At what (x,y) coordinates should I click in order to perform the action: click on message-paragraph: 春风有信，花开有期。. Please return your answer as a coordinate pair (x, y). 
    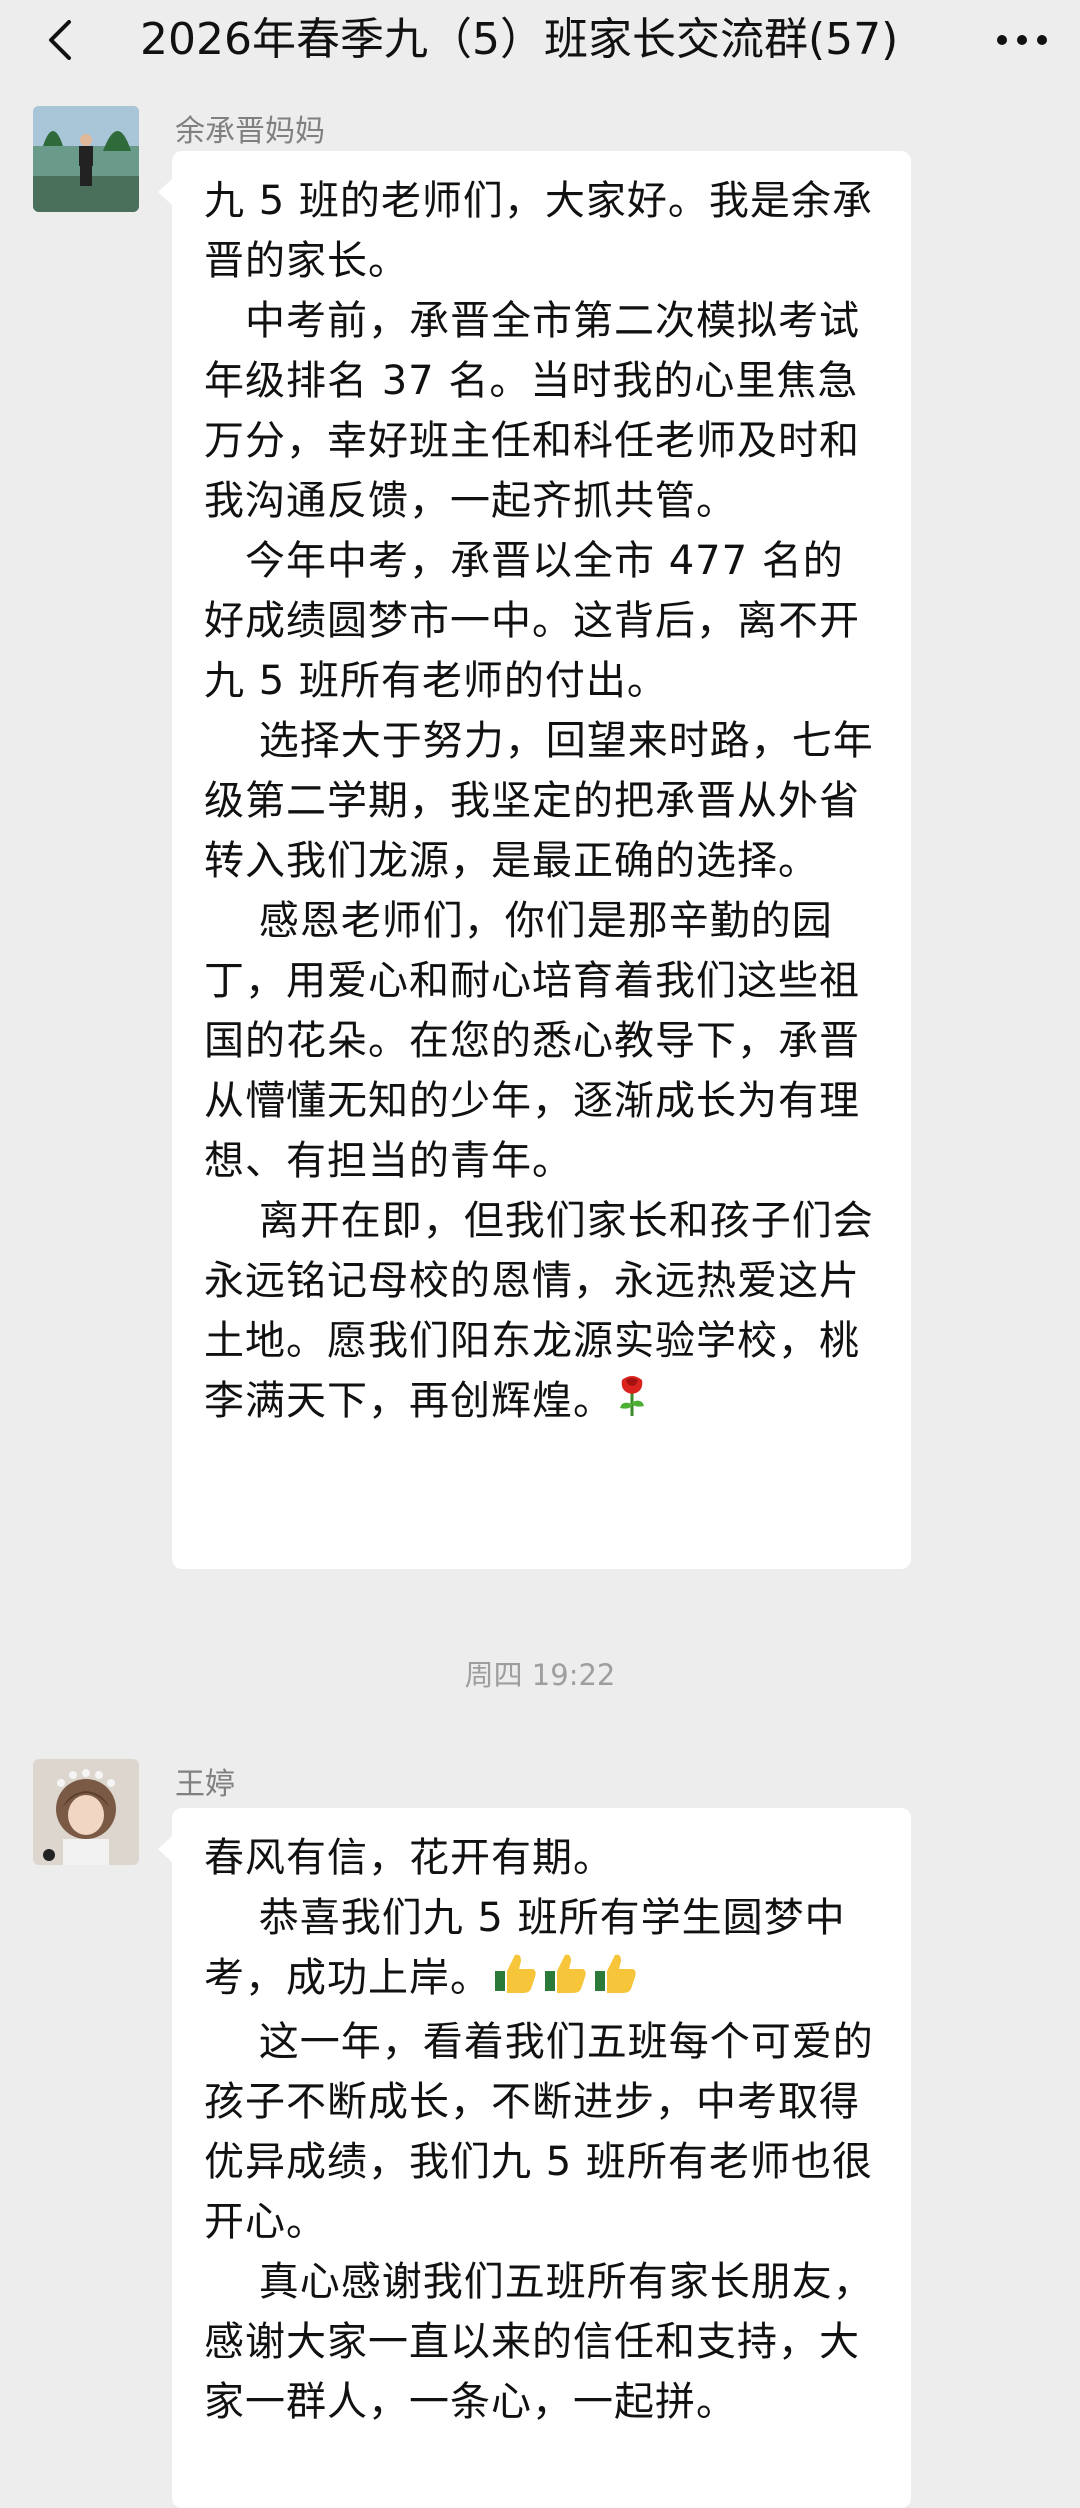
    Looking at the image, I should click on (409, 1858).